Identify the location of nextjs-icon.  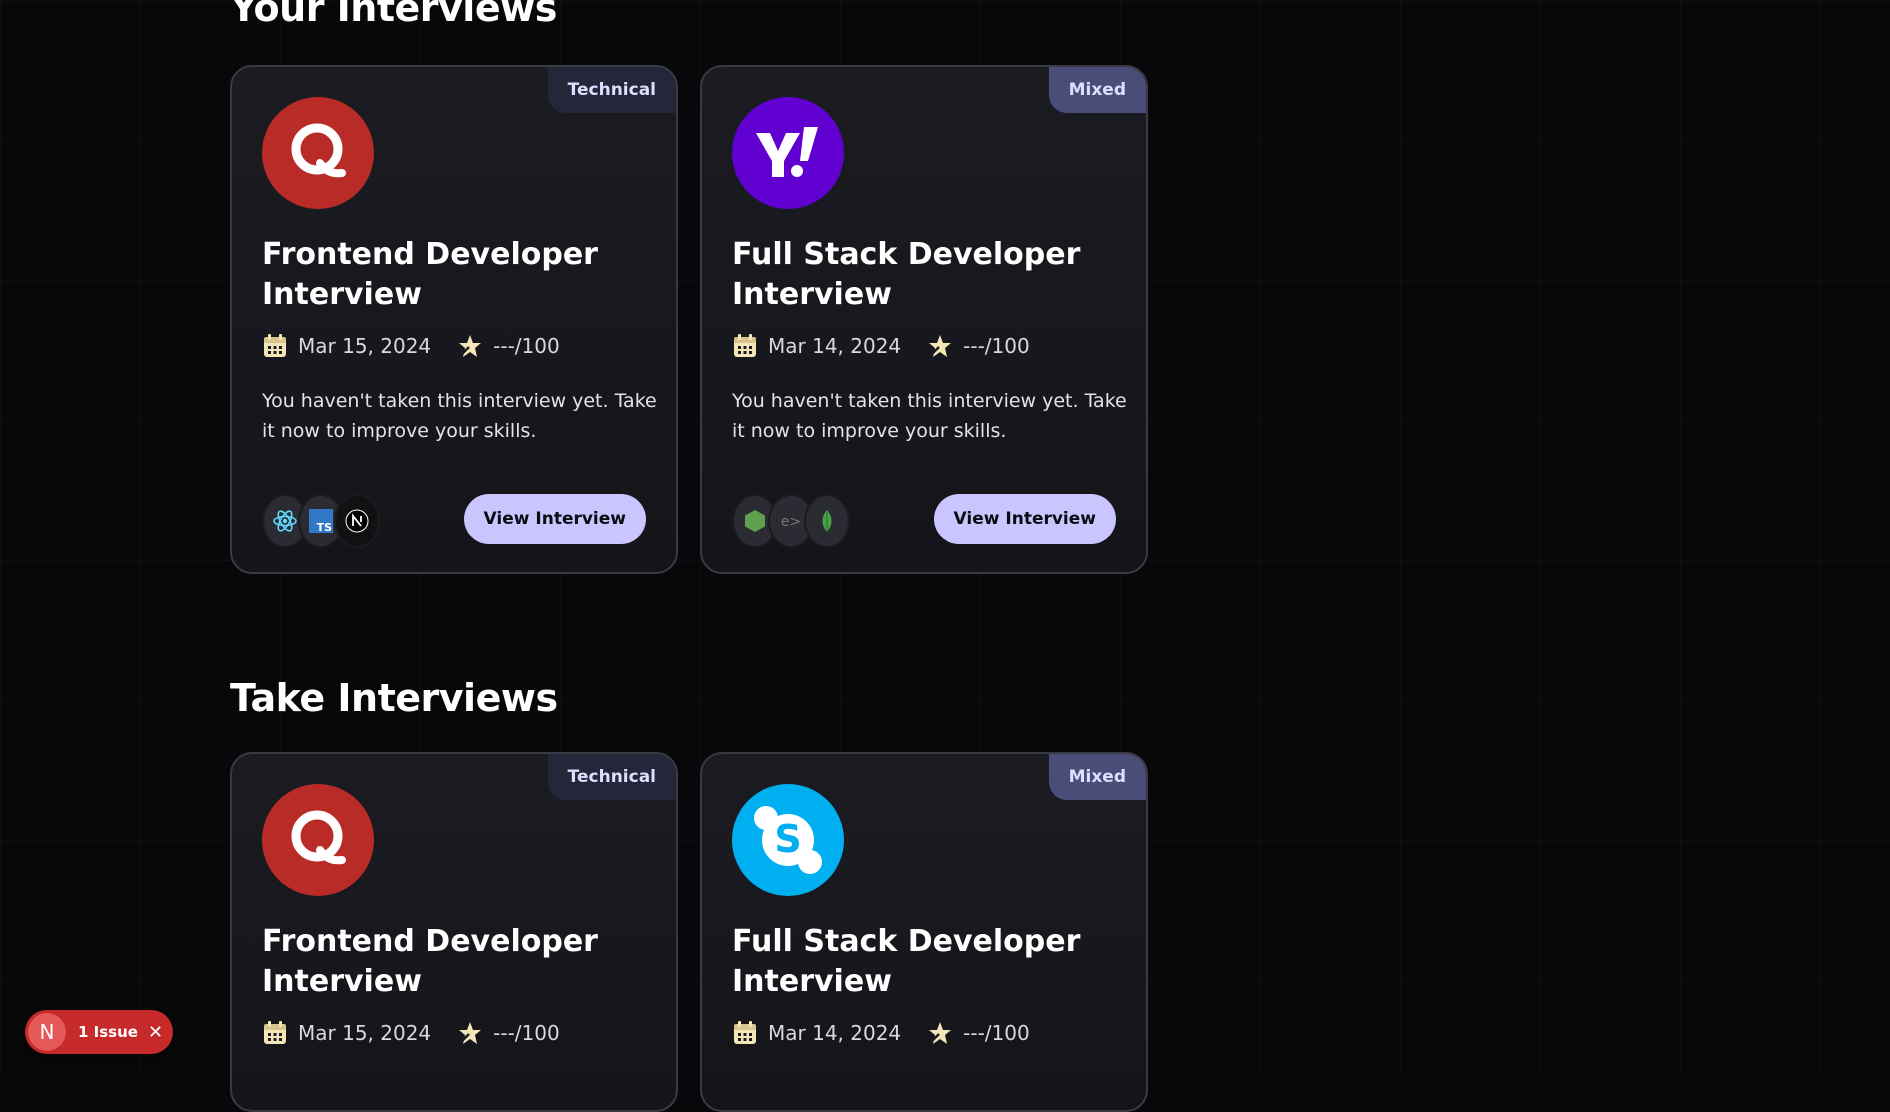
(357, 521).